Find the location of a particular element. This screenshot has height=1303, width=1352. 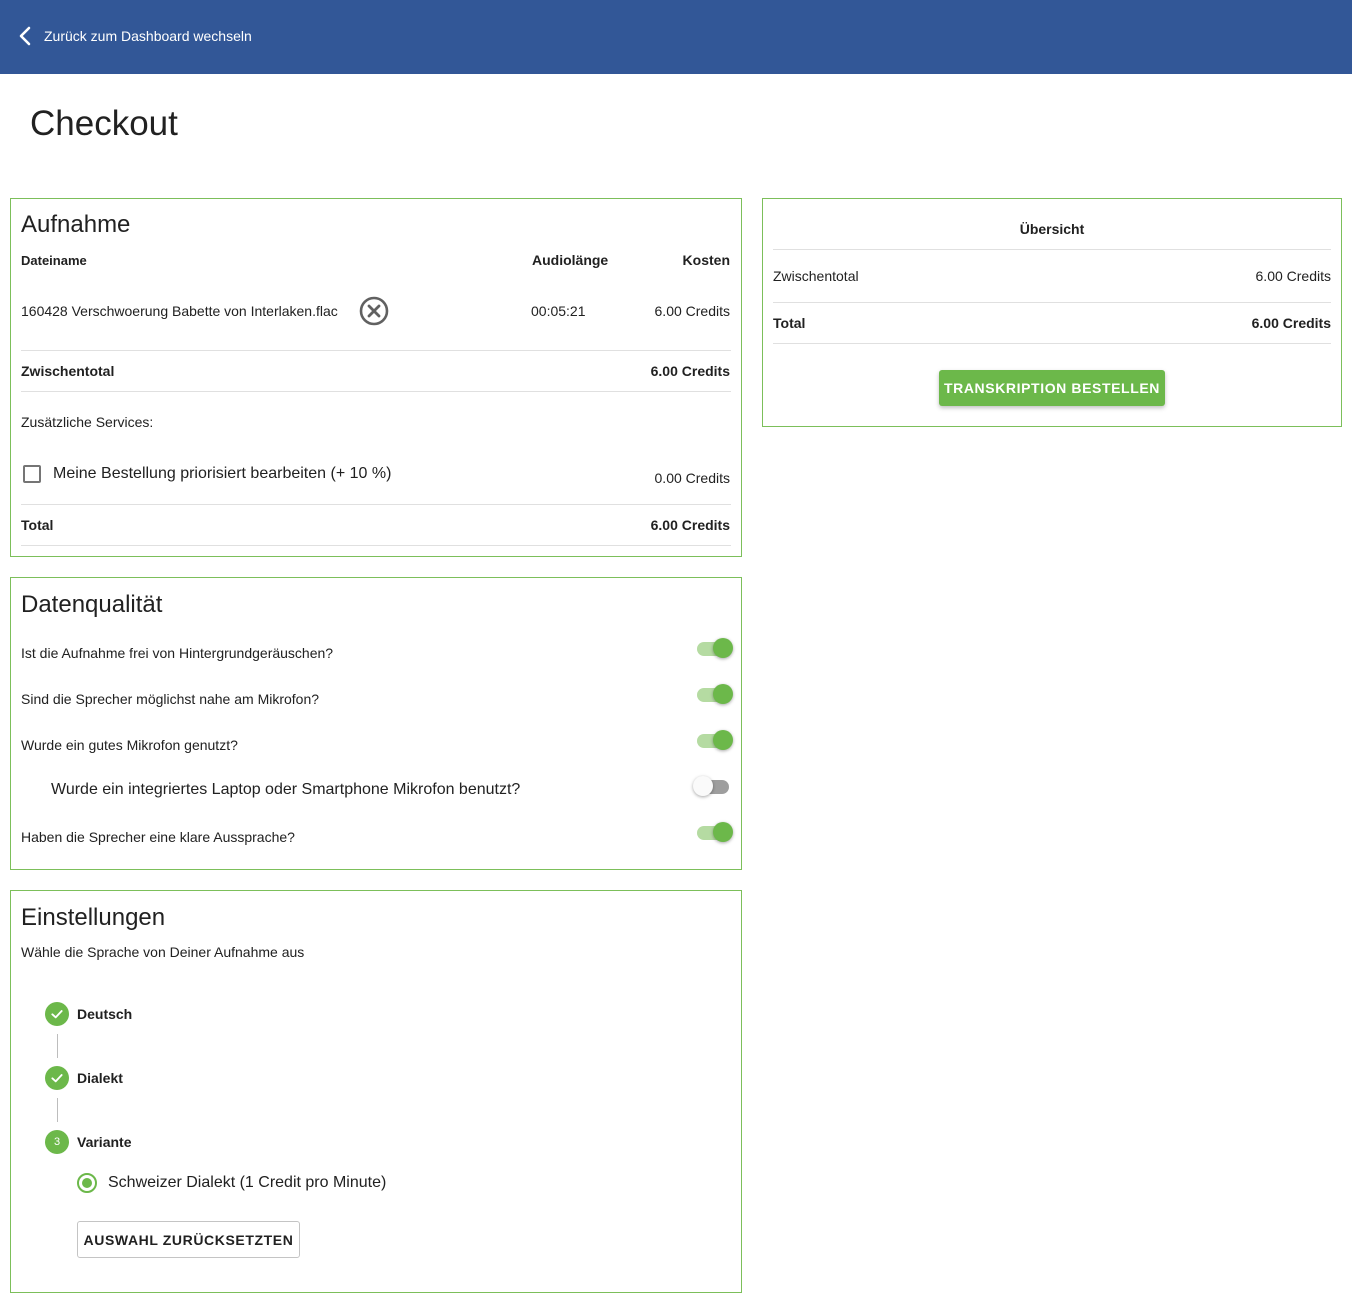

recording-title: Aufnahme is located at coordinates (76, 224).